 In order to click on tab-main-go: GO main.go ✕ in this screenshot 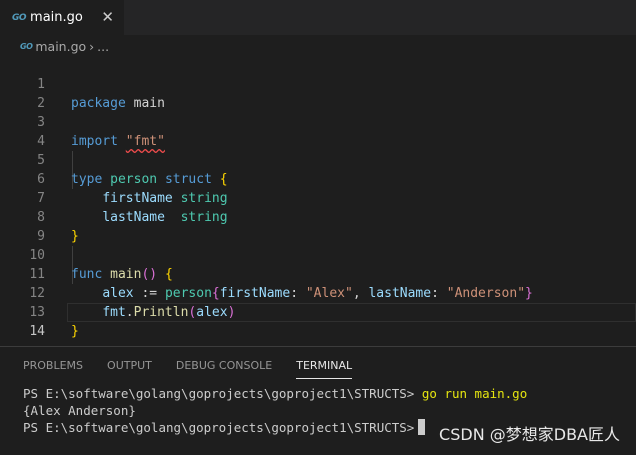, I will do `click(62, 17)`.